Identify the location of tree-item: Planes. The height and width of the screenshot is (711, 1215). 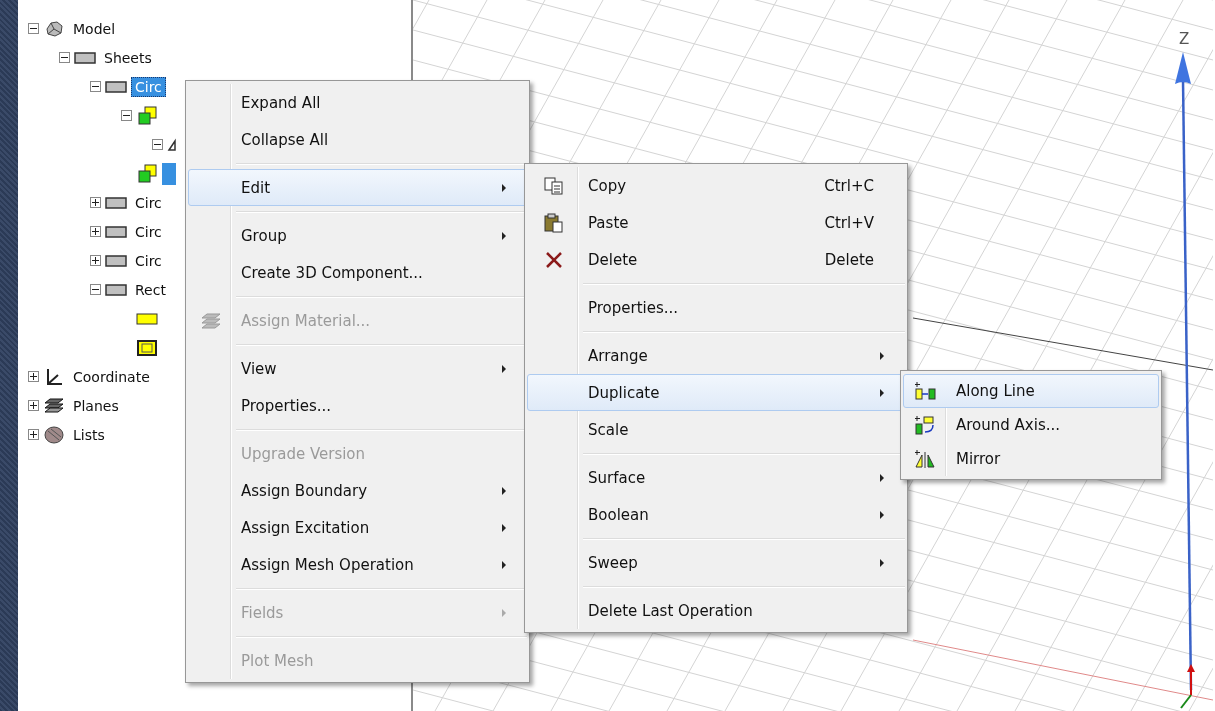
(96, 405).